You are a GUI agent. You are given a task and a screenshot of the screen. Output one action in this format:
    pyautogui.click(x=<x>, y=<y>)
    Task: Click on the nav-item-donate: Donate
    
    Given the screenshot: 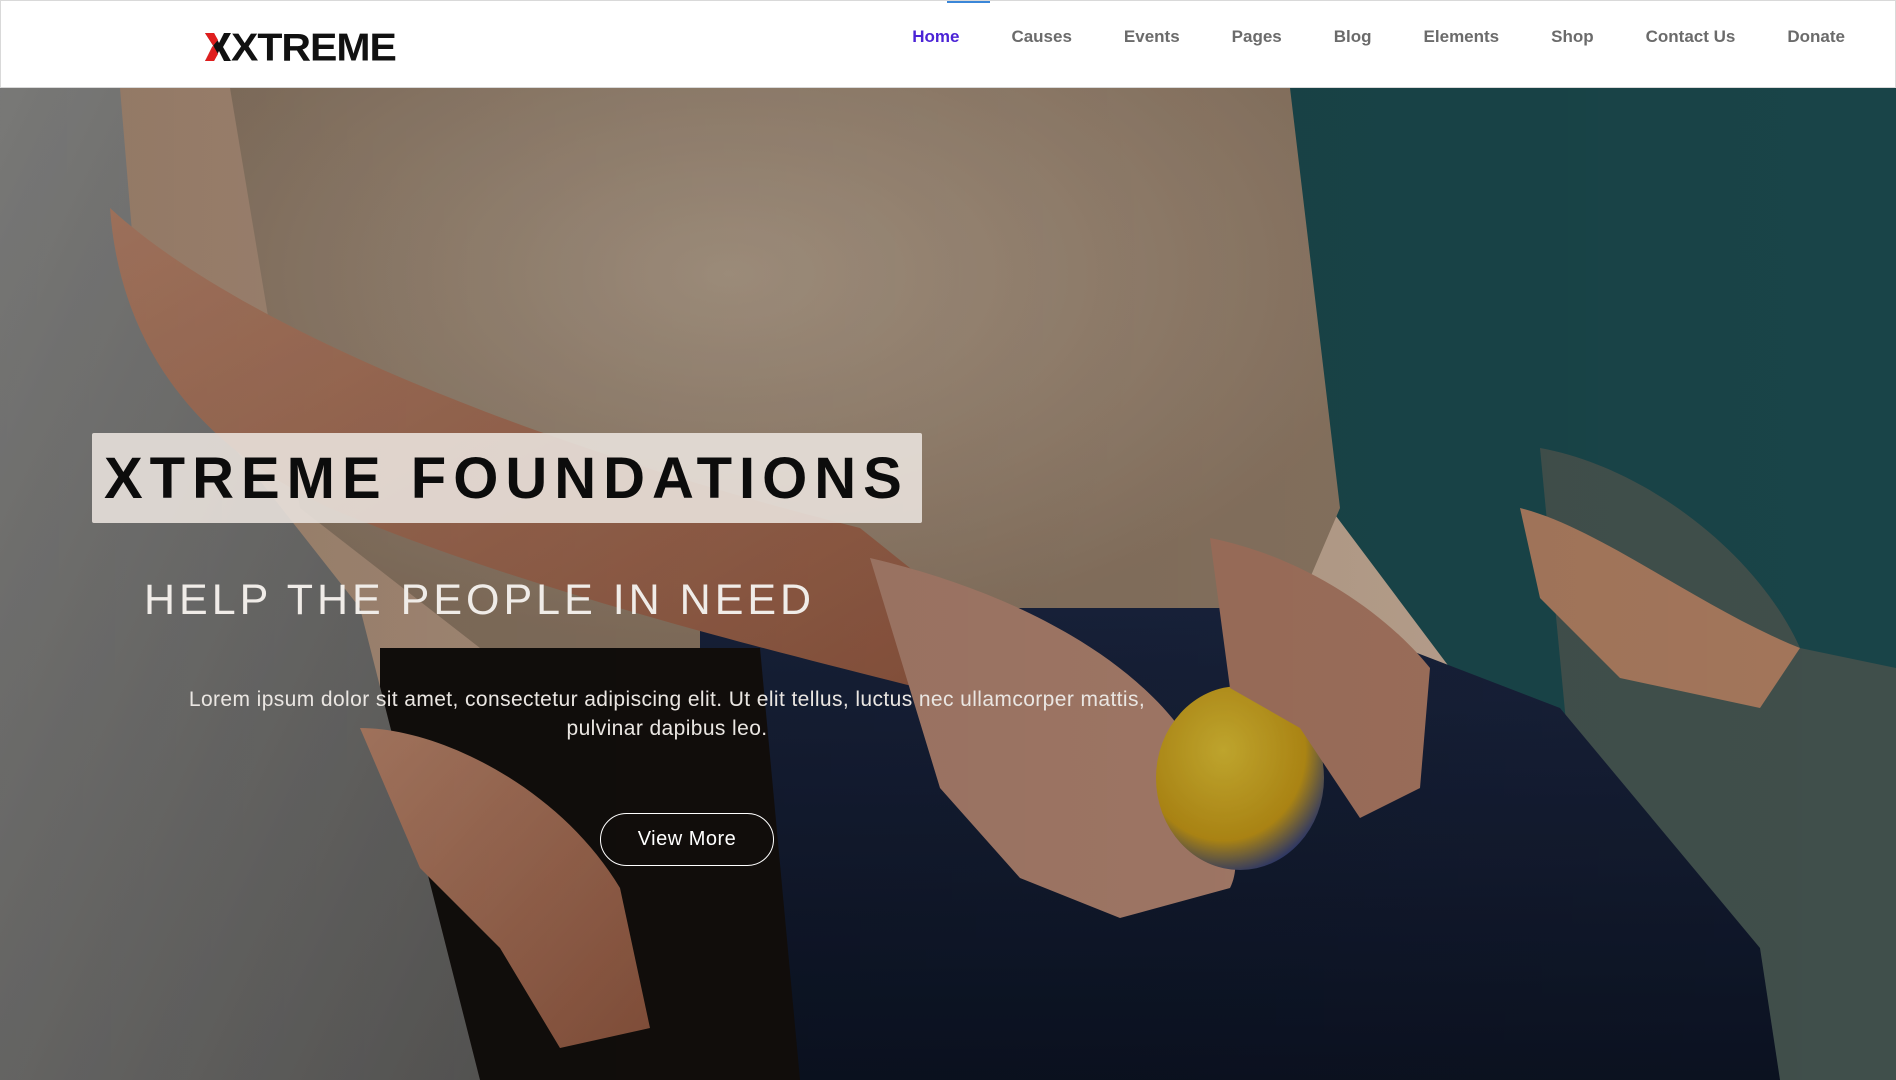 What is the action you would take?
    pyautogui.click(x=1828, y=37)
    